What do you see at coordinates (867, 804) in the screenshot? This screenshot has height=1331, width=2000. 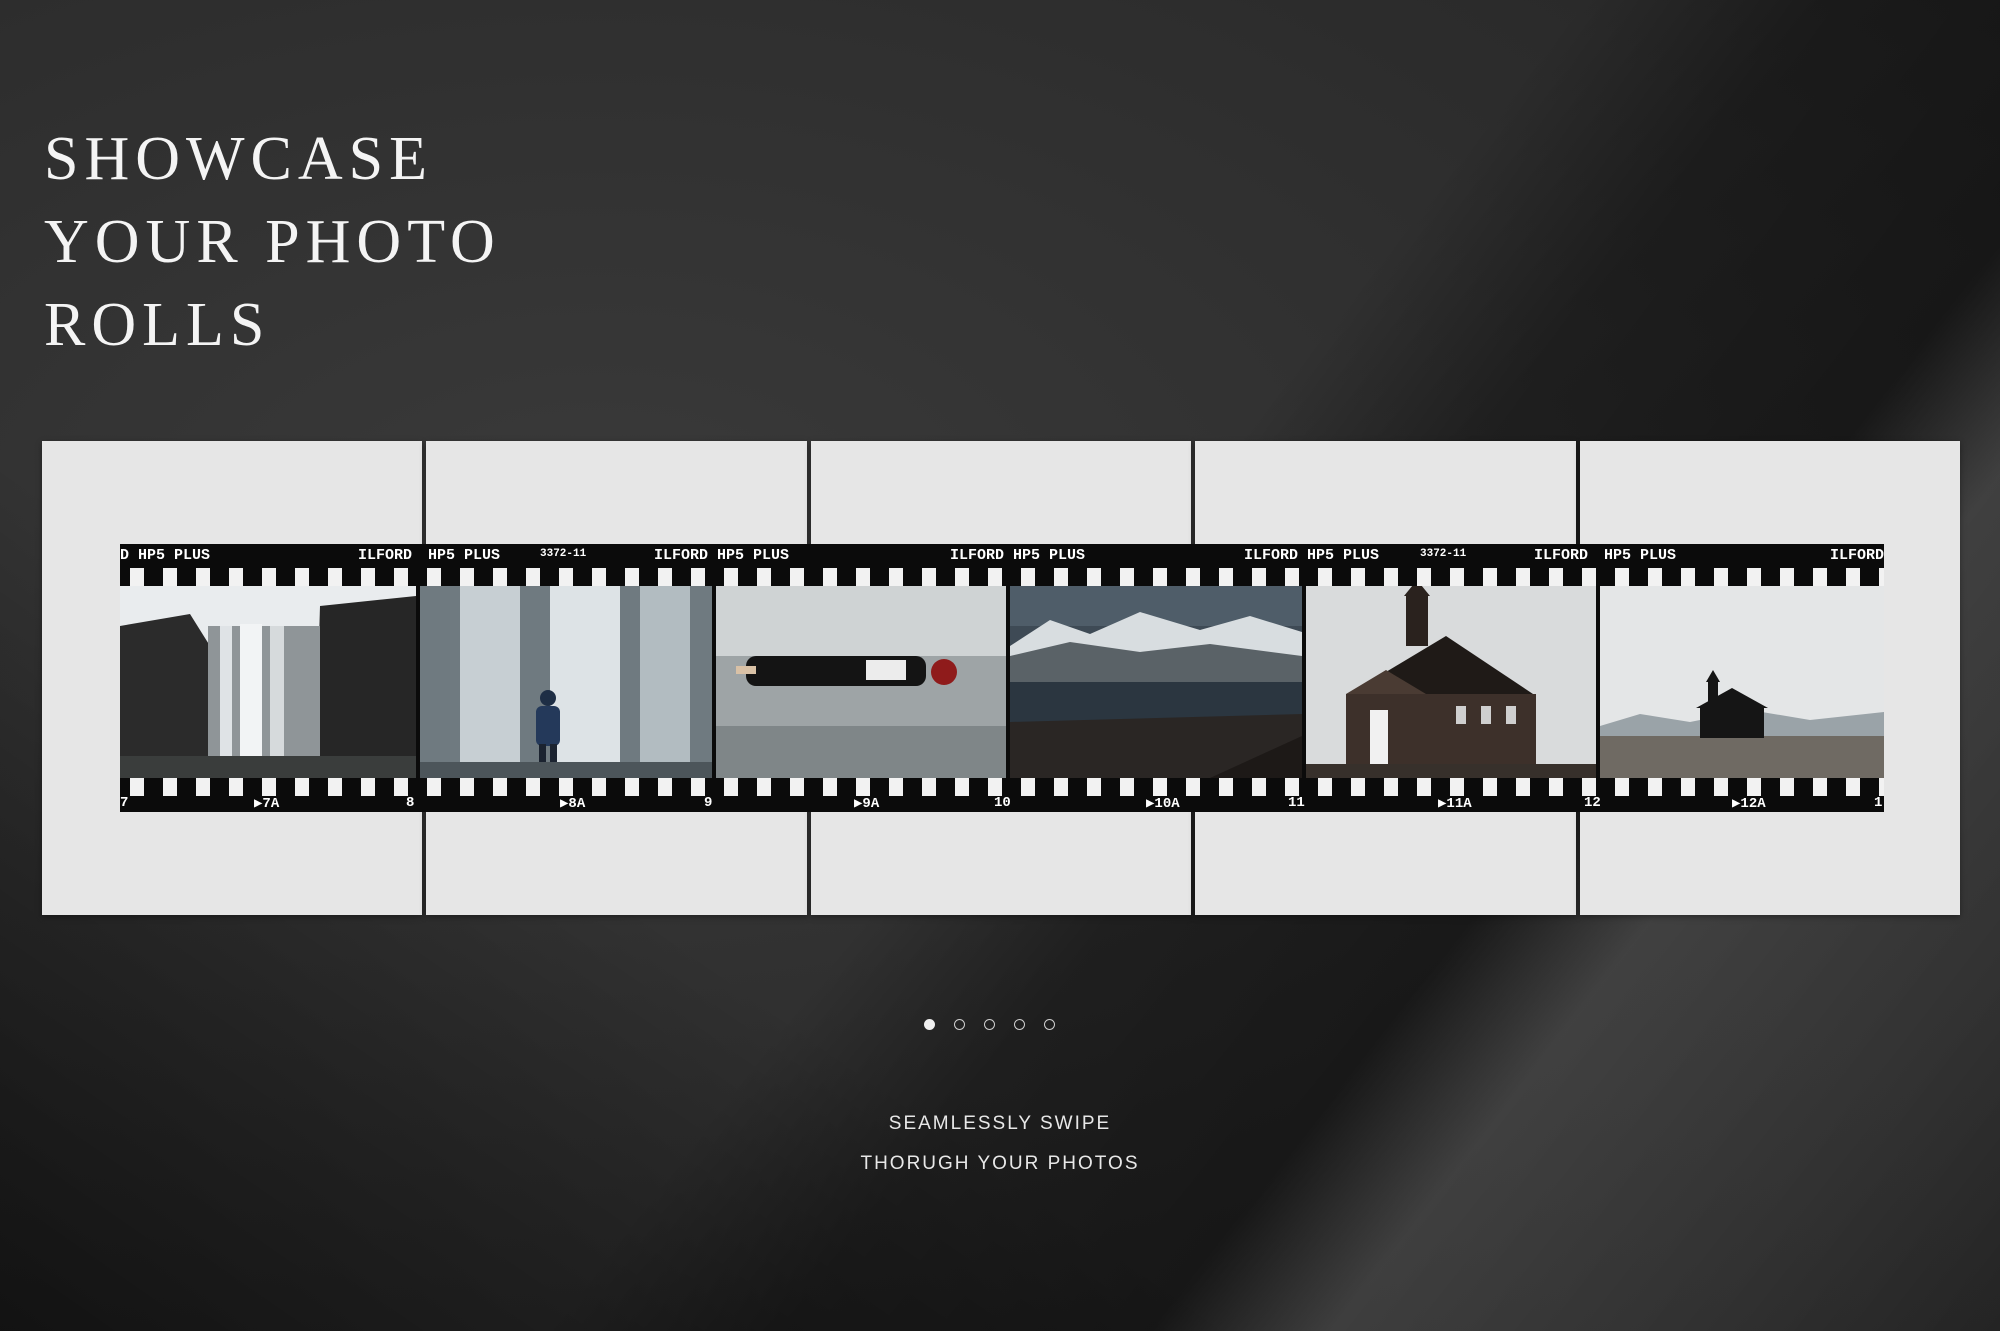 I see `frame-number: ▶9A` at bounding box center [867, 804].